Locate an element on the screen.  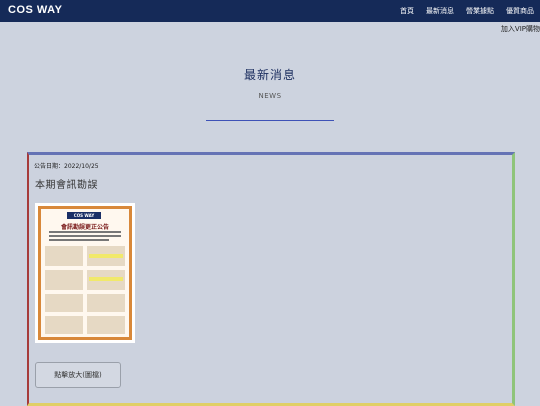
nav-products: 優質商品 is located at coordinates (520, 11).